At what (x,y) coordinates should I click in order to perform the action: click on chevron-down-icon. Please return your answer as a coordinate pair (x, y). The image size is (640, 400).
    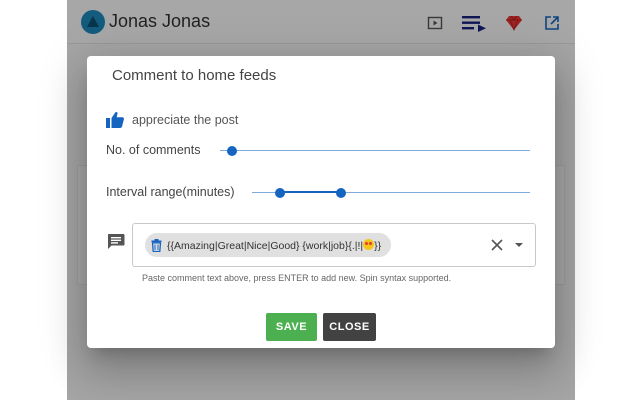
    Looking at the image, I should click on (519, 245).